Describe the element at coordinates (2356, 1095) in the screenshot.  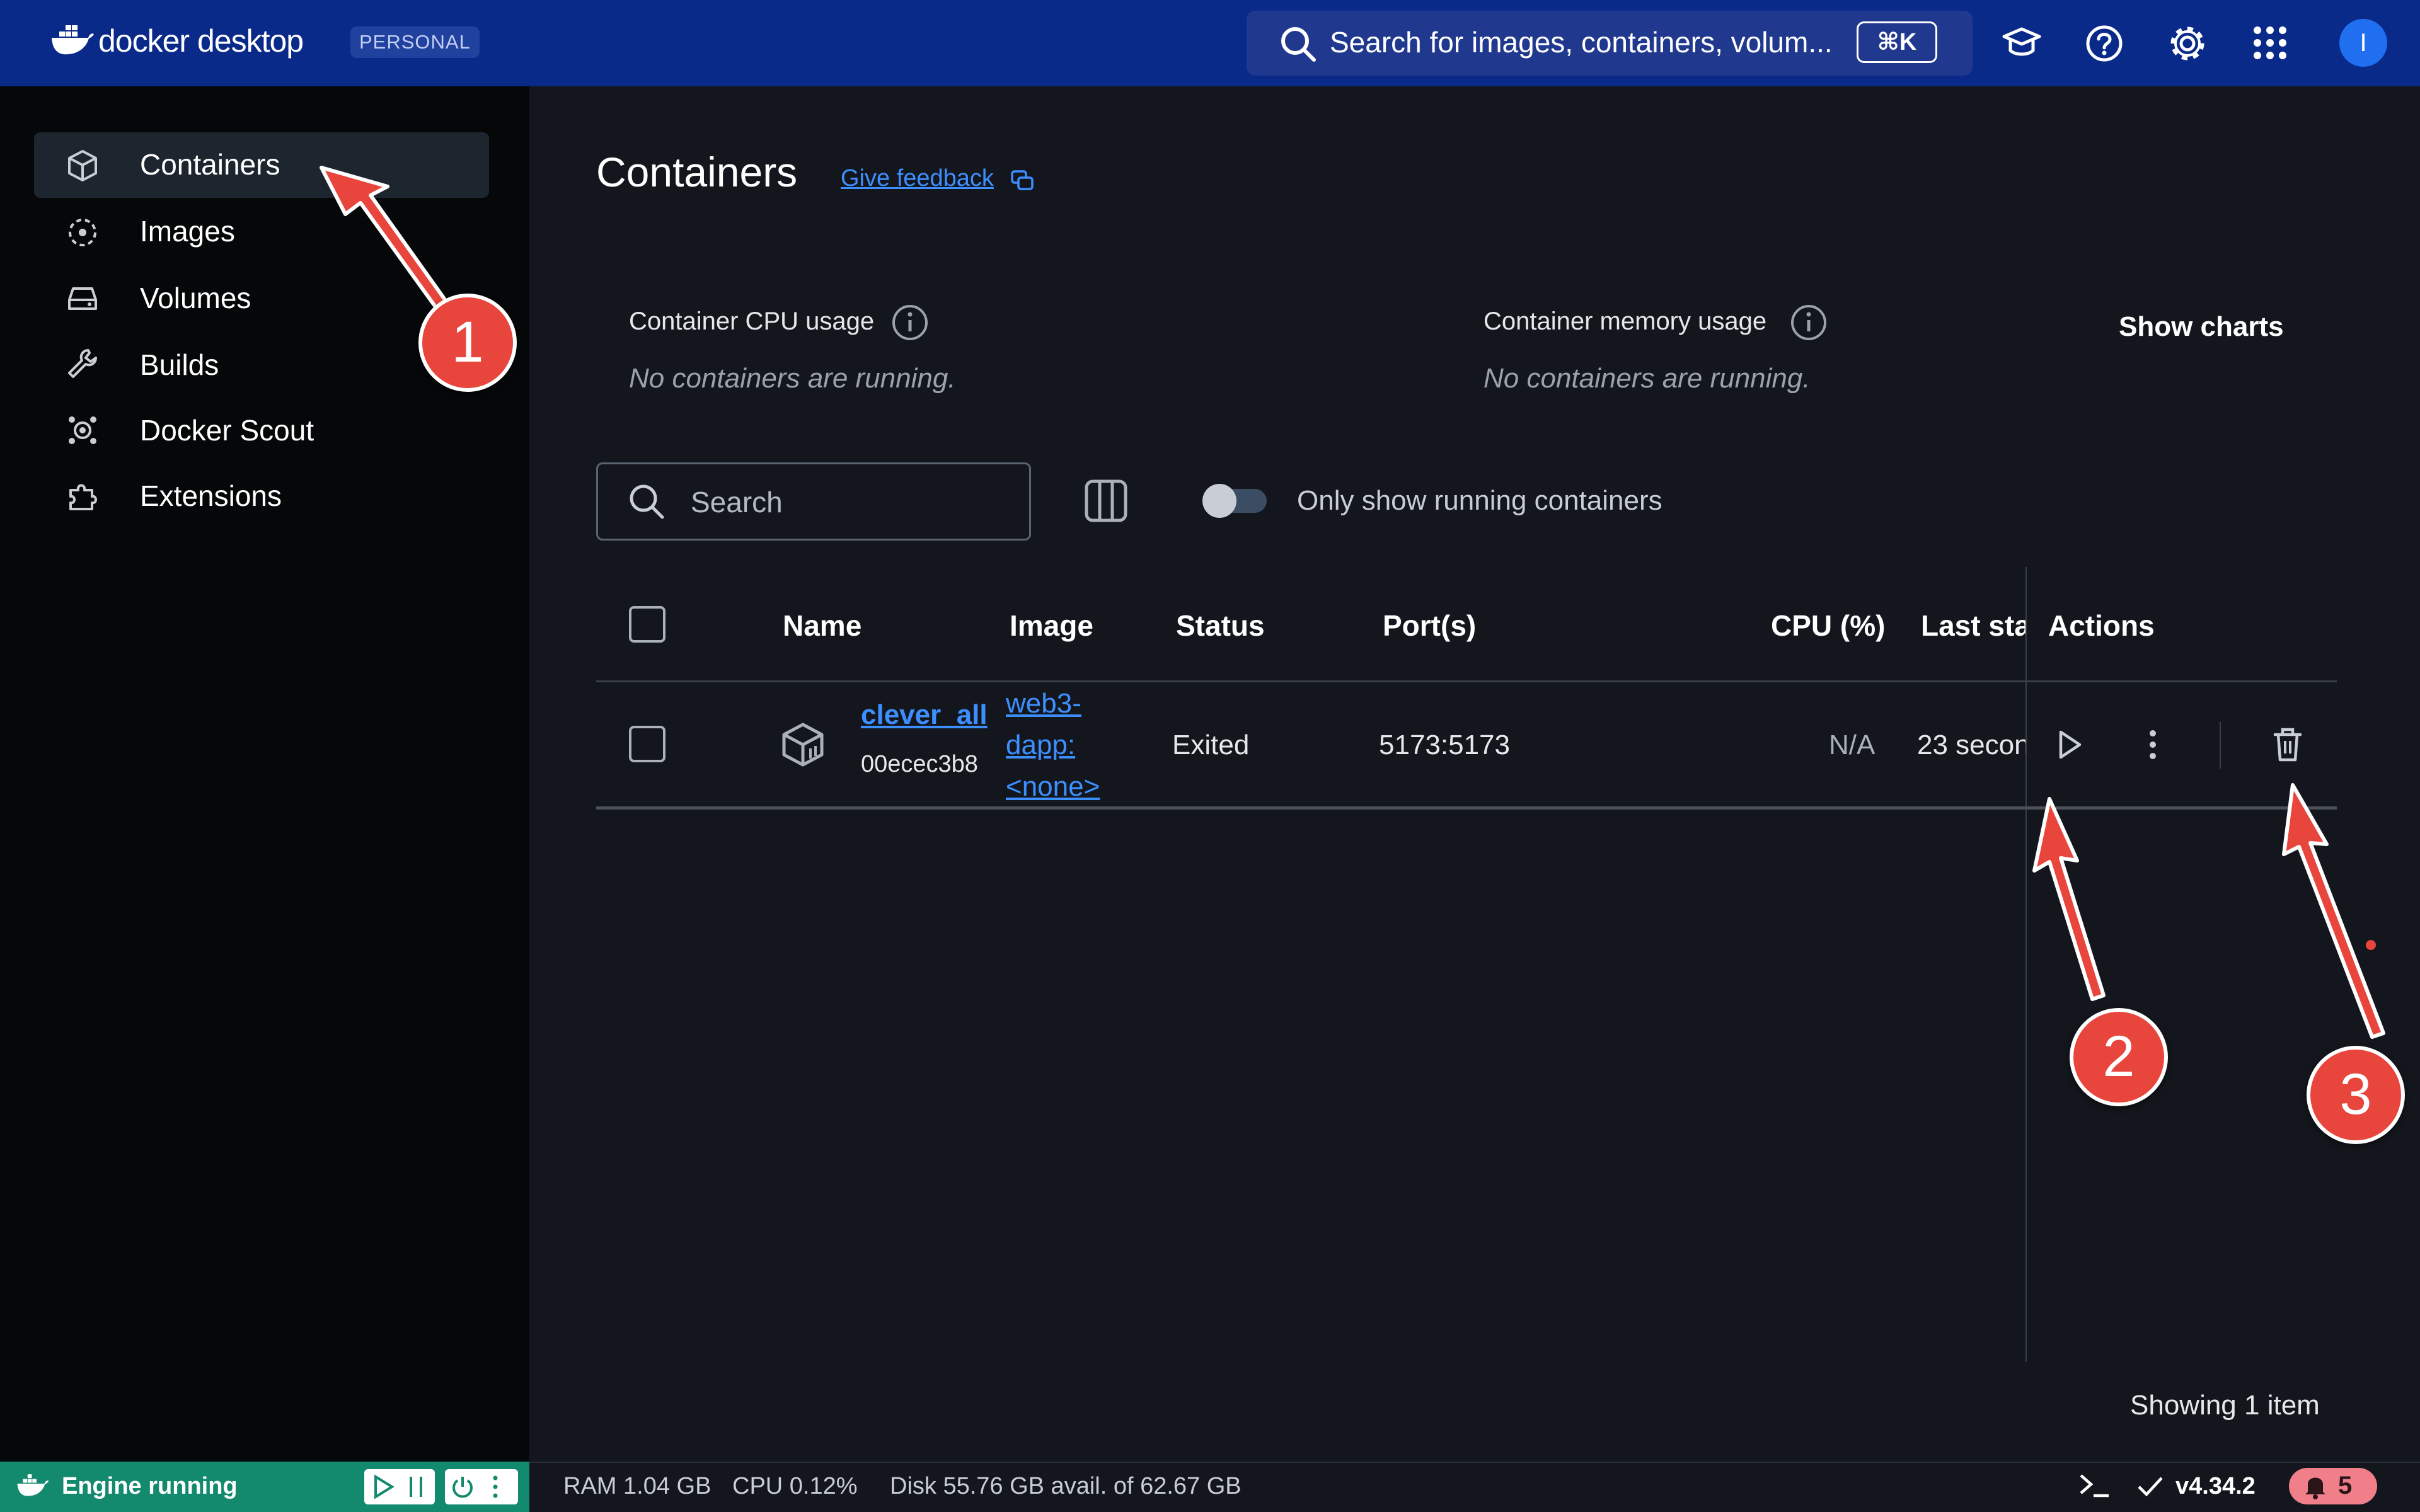
I see `annotation-marker-3: 3` at that location.